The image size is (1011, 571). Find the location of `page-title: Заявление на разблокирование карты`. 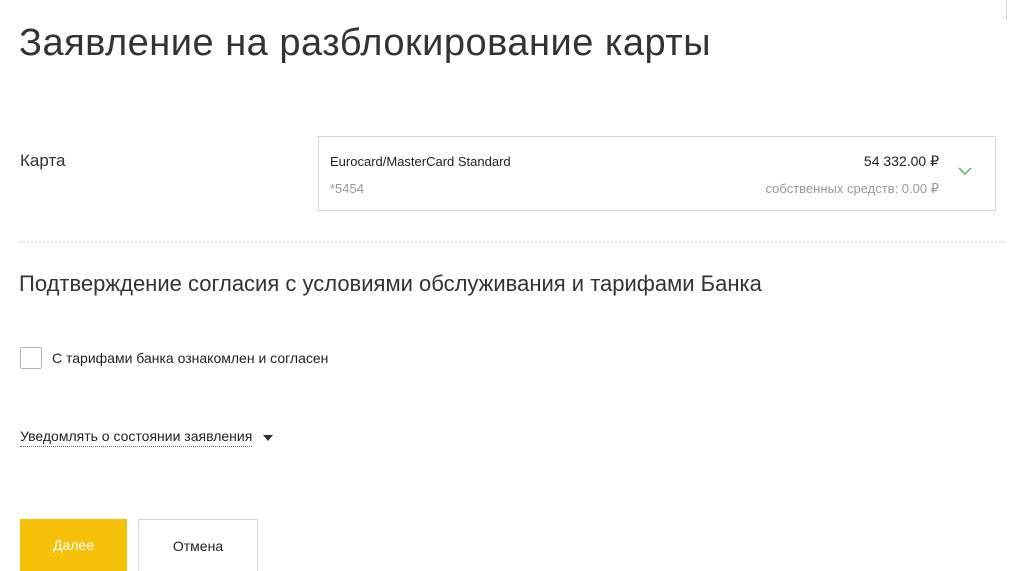

page-title: Заявление на разблокирование карты is located at coordinates (365, 43).